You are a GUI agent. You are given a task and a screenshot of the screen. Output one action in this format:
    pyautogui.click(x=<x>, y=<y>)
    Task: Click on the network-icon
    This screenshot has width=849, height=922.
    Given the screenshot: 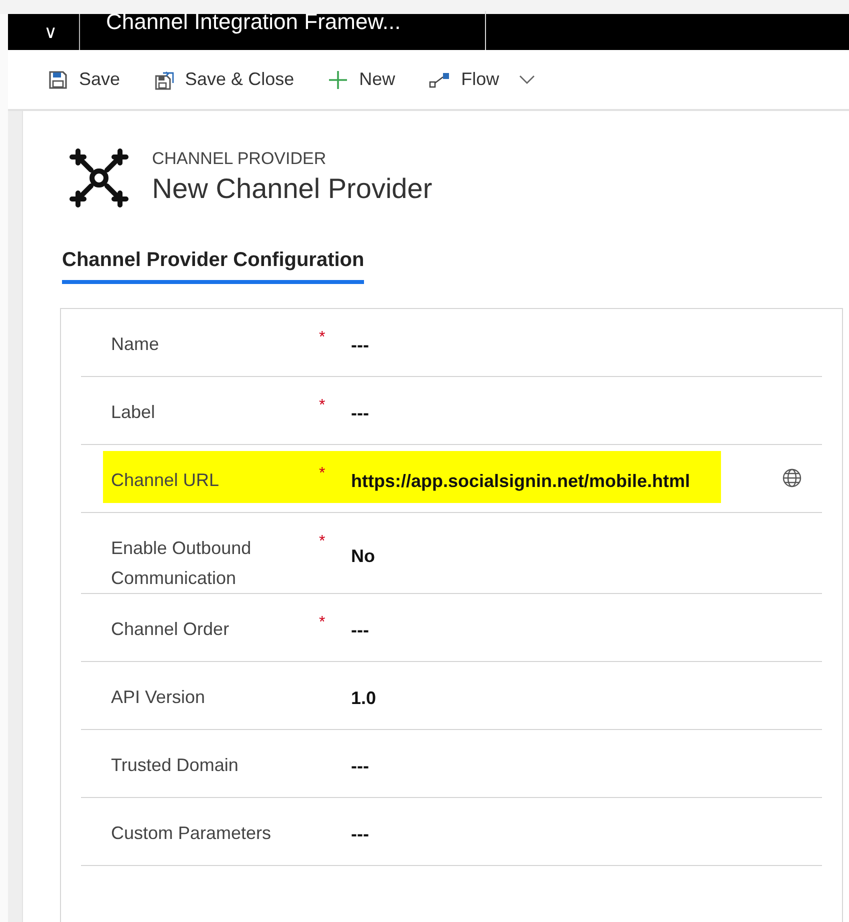 What is the action you would take?
    pyautogui.click(x=99, y=178)
    